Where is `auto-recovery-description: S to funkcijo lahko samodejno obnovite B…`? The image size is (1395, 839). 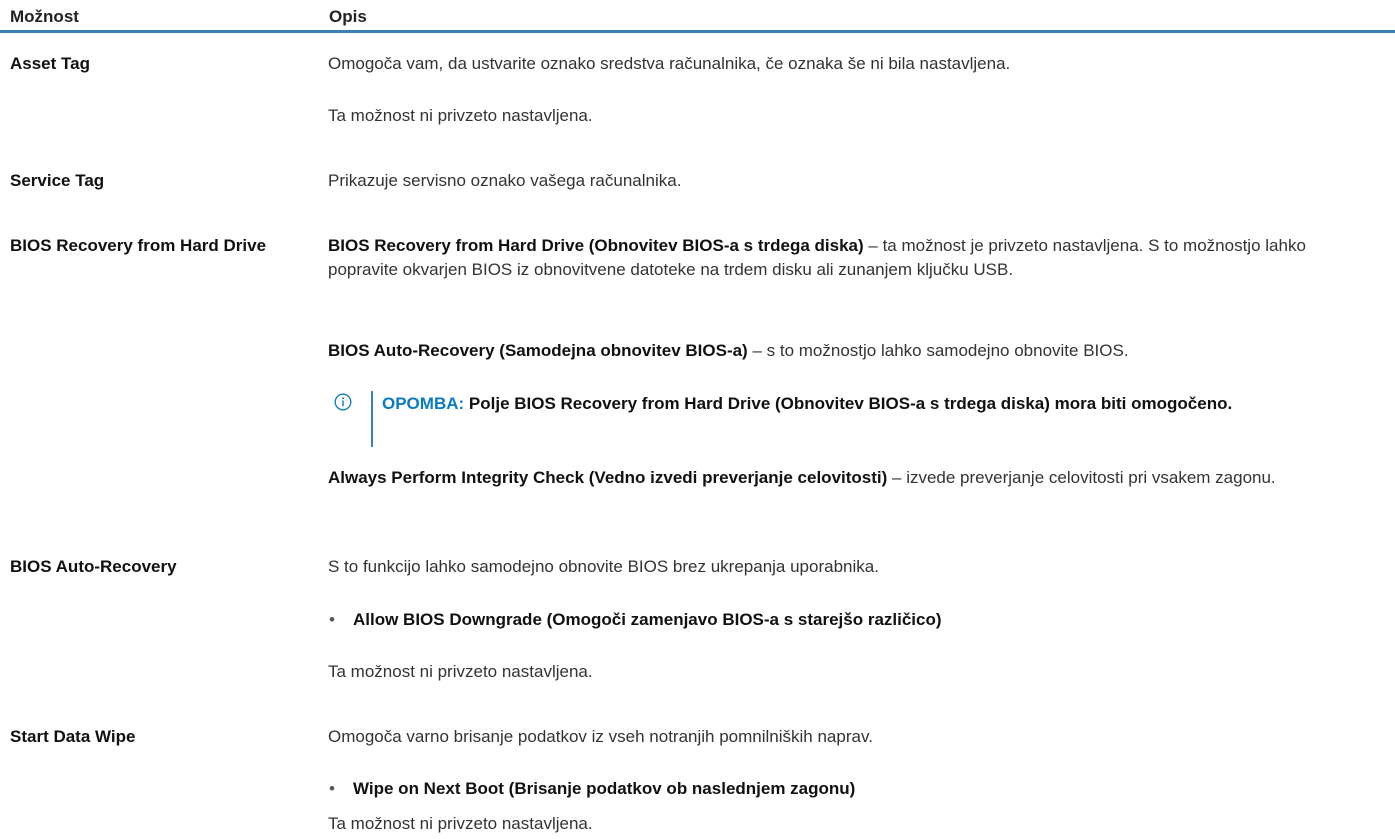
auto-recovery-description: S to funkcijo lahko samodejno obnovite B… is located at coordinates (603, 566).